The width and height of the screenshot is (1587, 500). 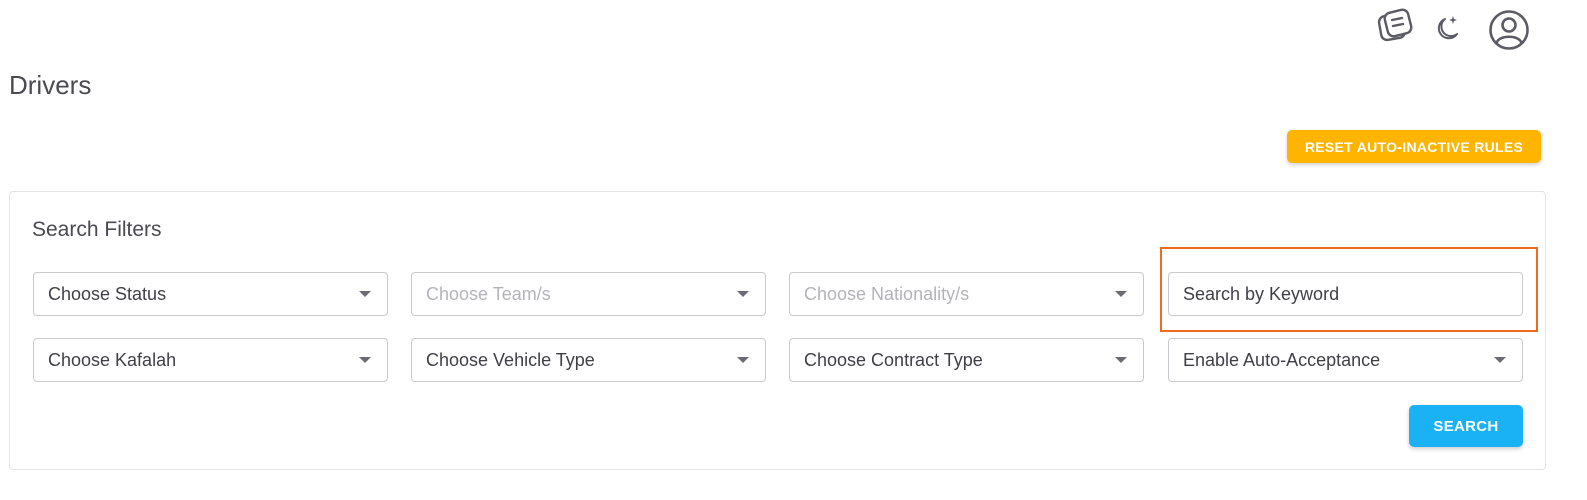 I want to click on nationality-select-placeholder: Choose Nationality/s, so click(x=887, y=293).